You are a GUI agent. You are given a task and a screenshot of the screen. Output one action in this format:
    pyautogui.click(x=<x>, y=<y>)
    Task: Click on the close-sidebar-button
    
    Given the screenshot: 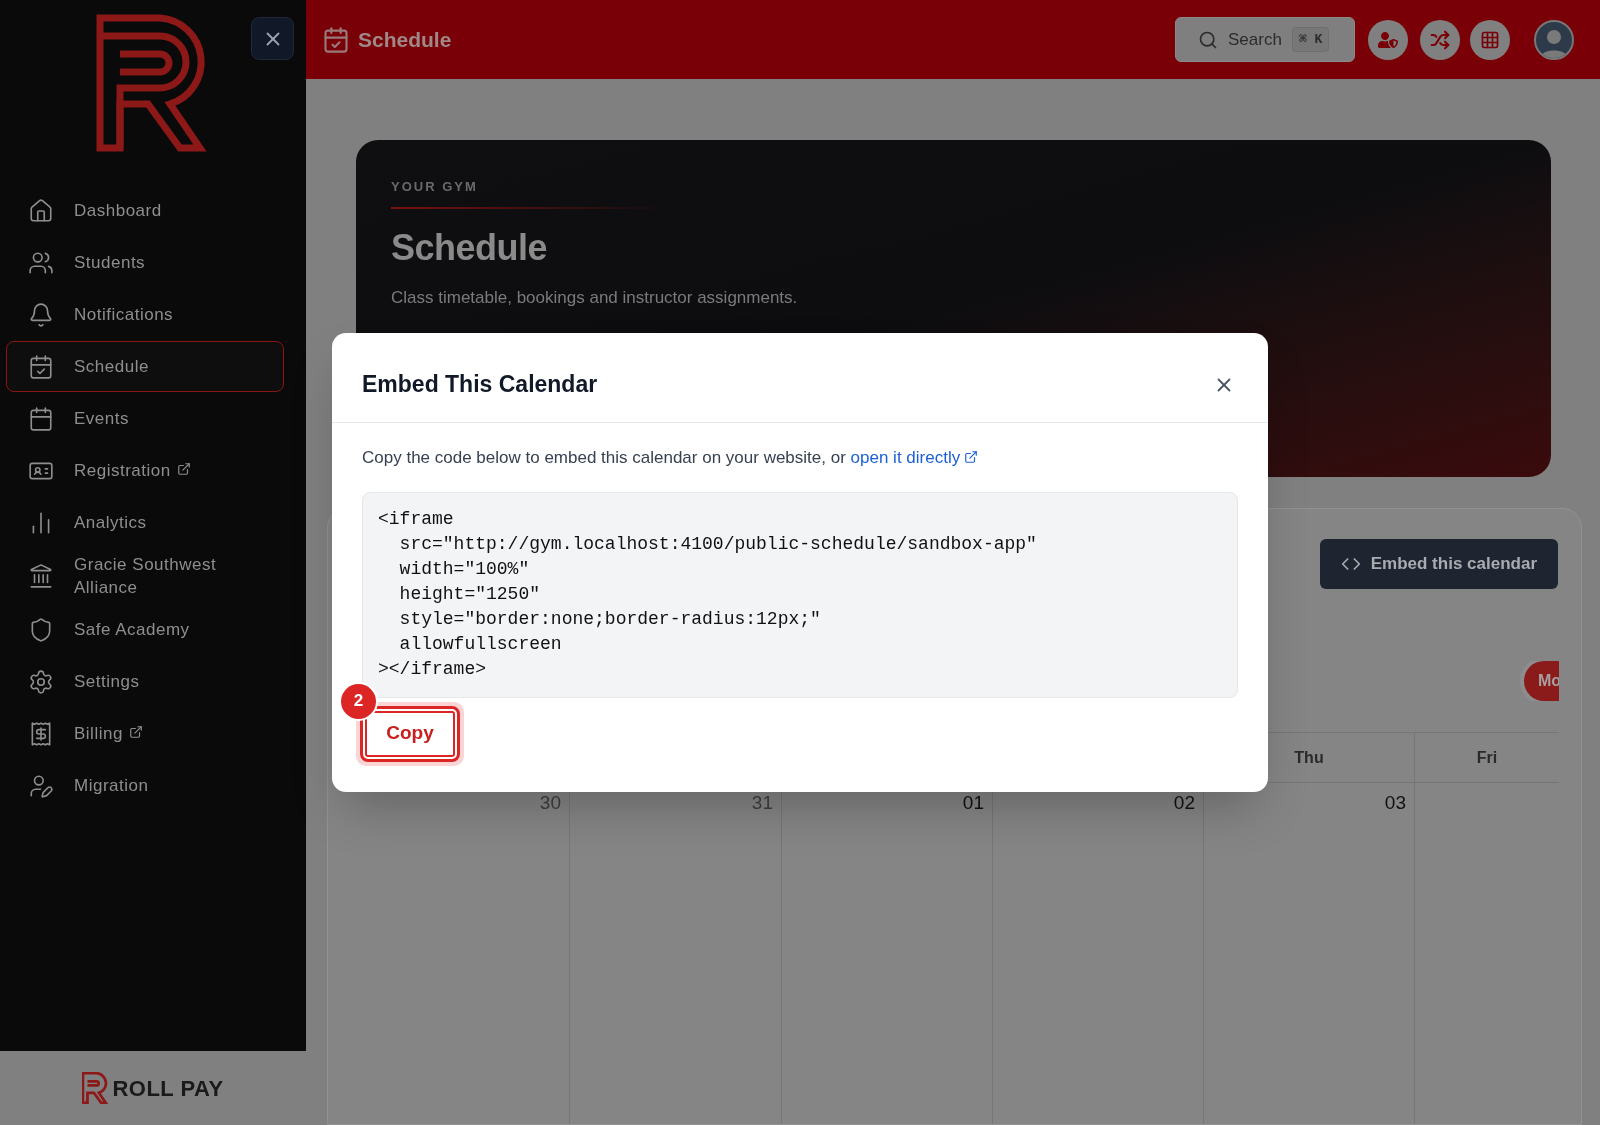 What is the action you would take?
    pyautogui.click(x=272, y=38)
    